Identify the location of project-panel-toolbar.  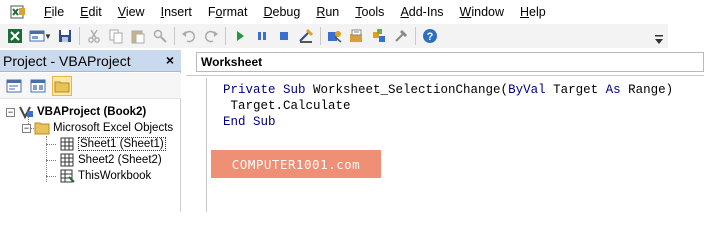
(90, 86).